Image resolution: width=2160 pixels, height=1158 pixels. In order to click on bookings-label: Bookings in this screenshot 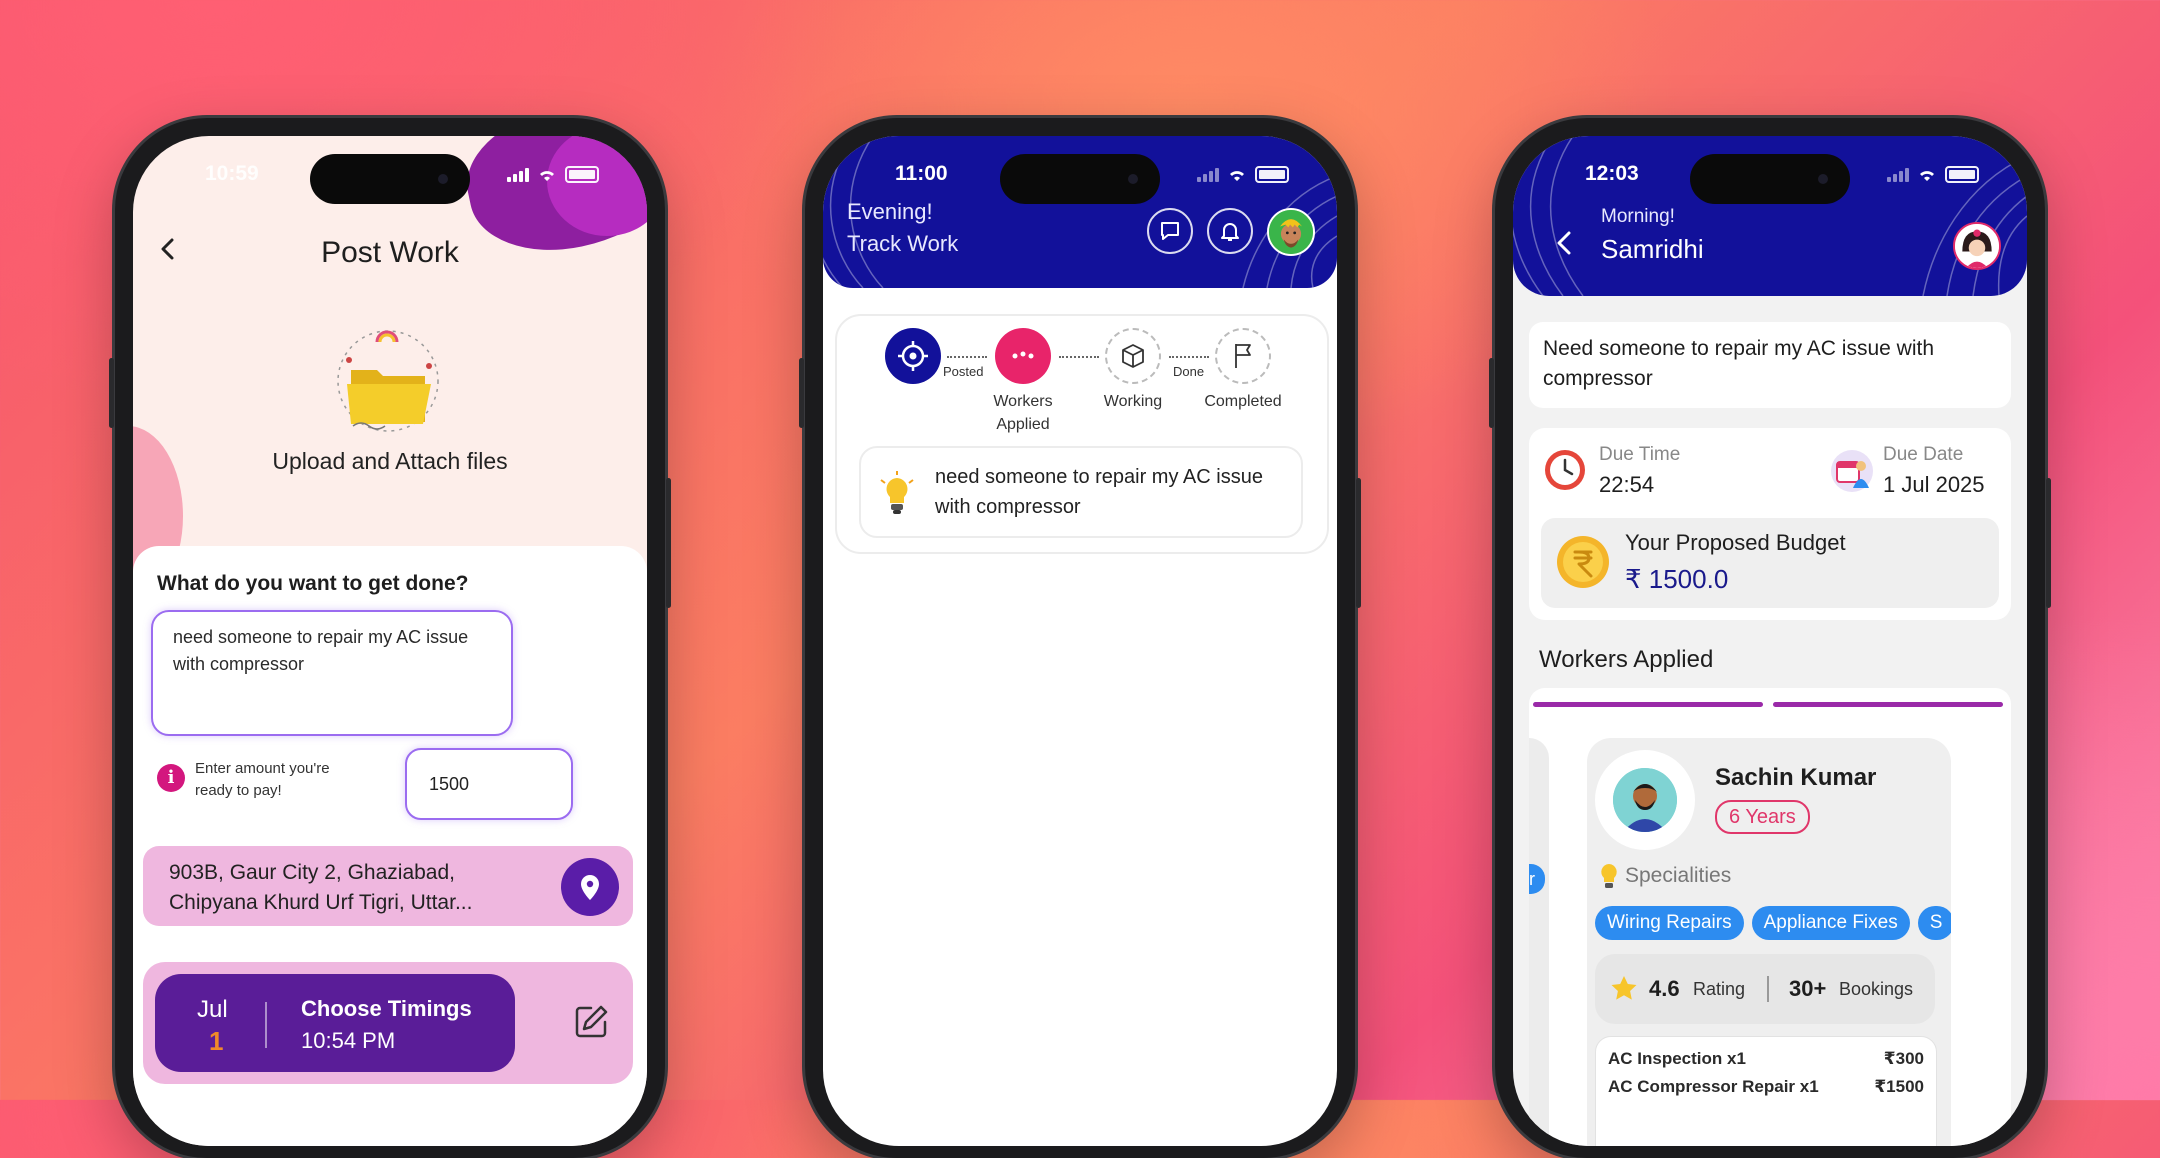, I will do `click(1876, 989)`.